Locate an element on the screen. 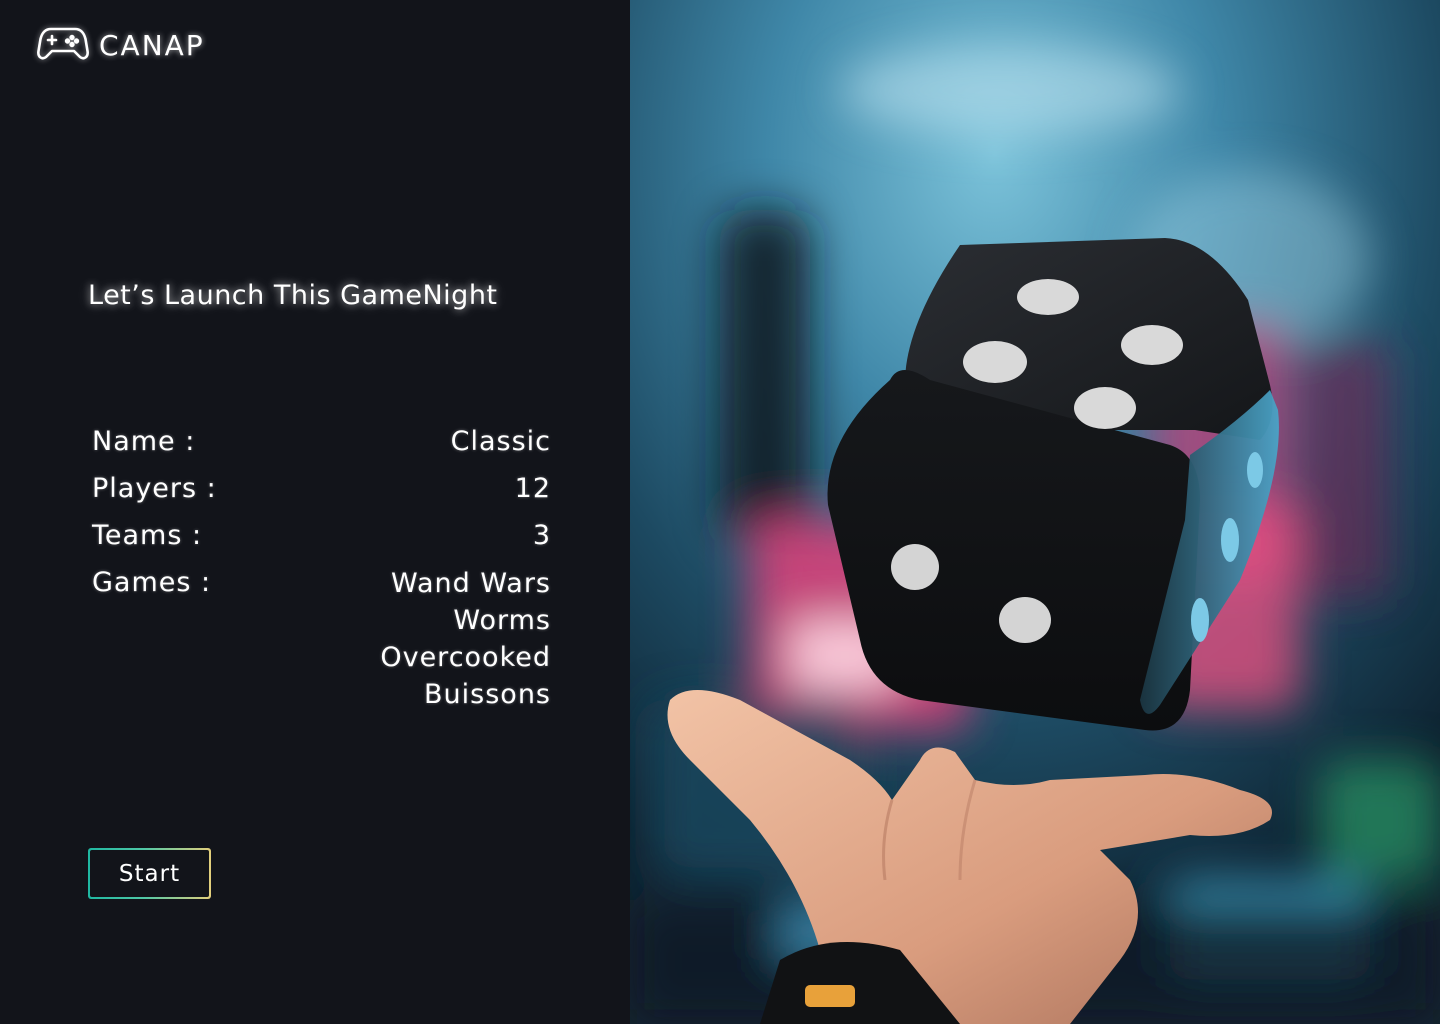 The height and width of the screenshot is (1024, 1440). page-title: Let’s Launch This GameNight is located at coordinates (293, 295).